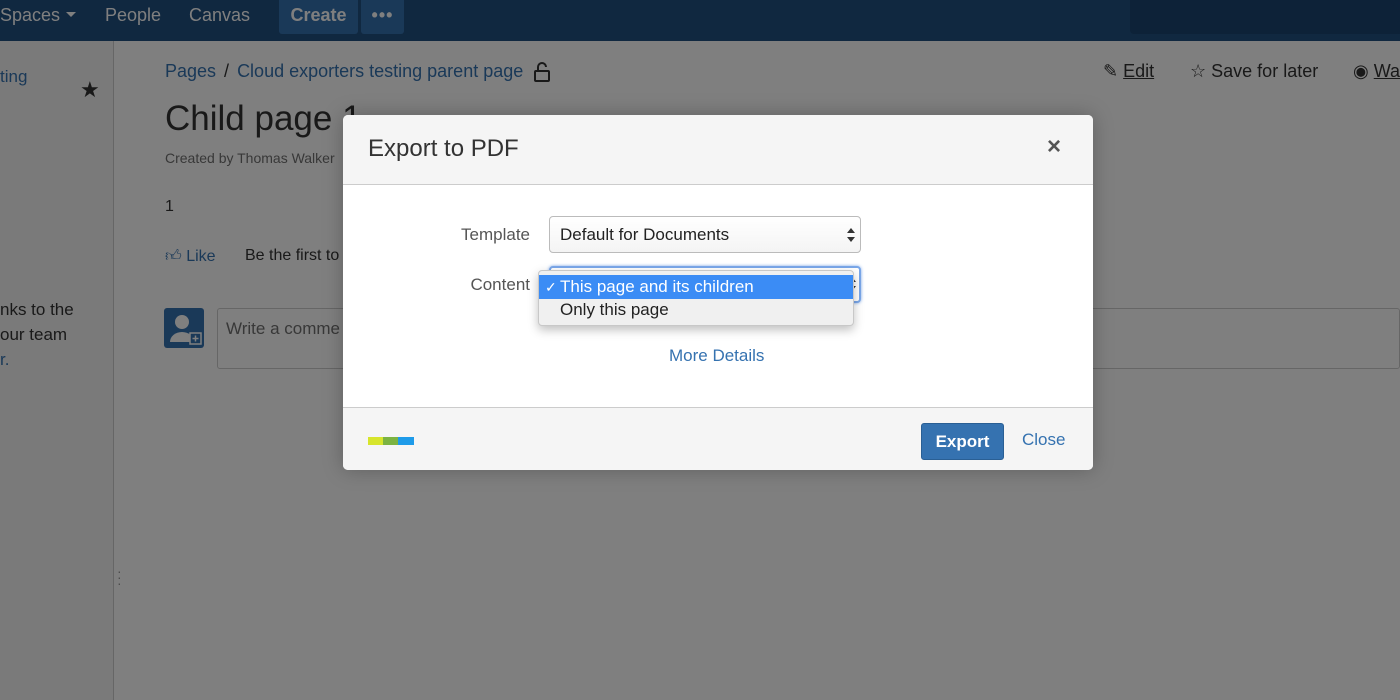  Describe the element at coordinates (851, 235) in the screenshot. I see `select-arrows-icon` at that location.